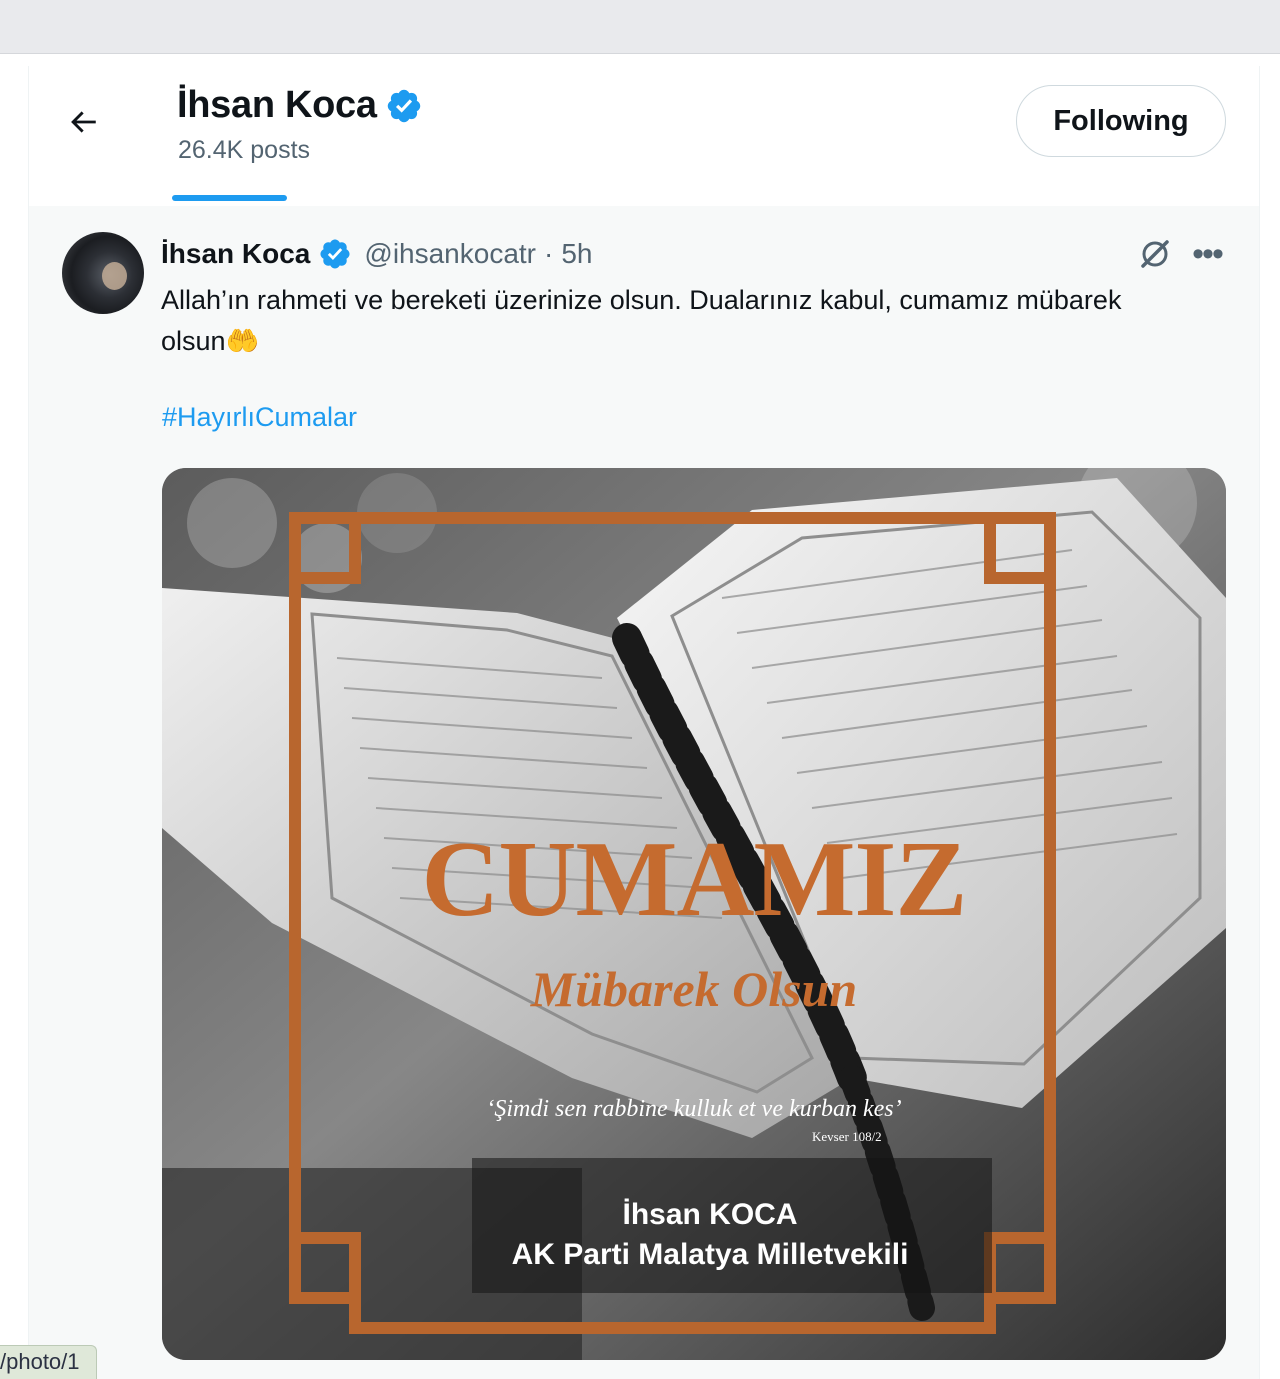 This screenshot has height=1379, width=1280. I want to click on profile-name: İhsan Koca, so click(277, 105).